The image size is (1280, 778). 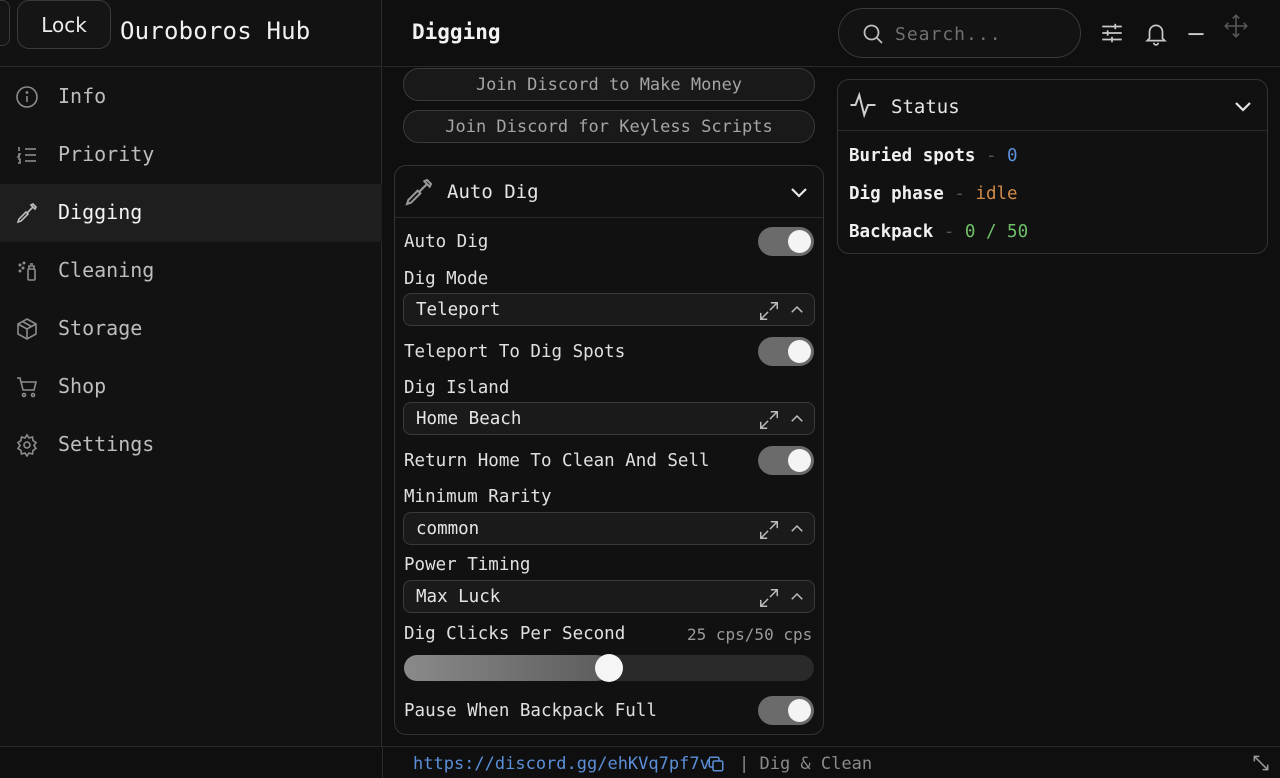 I want to click on box-icon, so click(x=27, y=329).